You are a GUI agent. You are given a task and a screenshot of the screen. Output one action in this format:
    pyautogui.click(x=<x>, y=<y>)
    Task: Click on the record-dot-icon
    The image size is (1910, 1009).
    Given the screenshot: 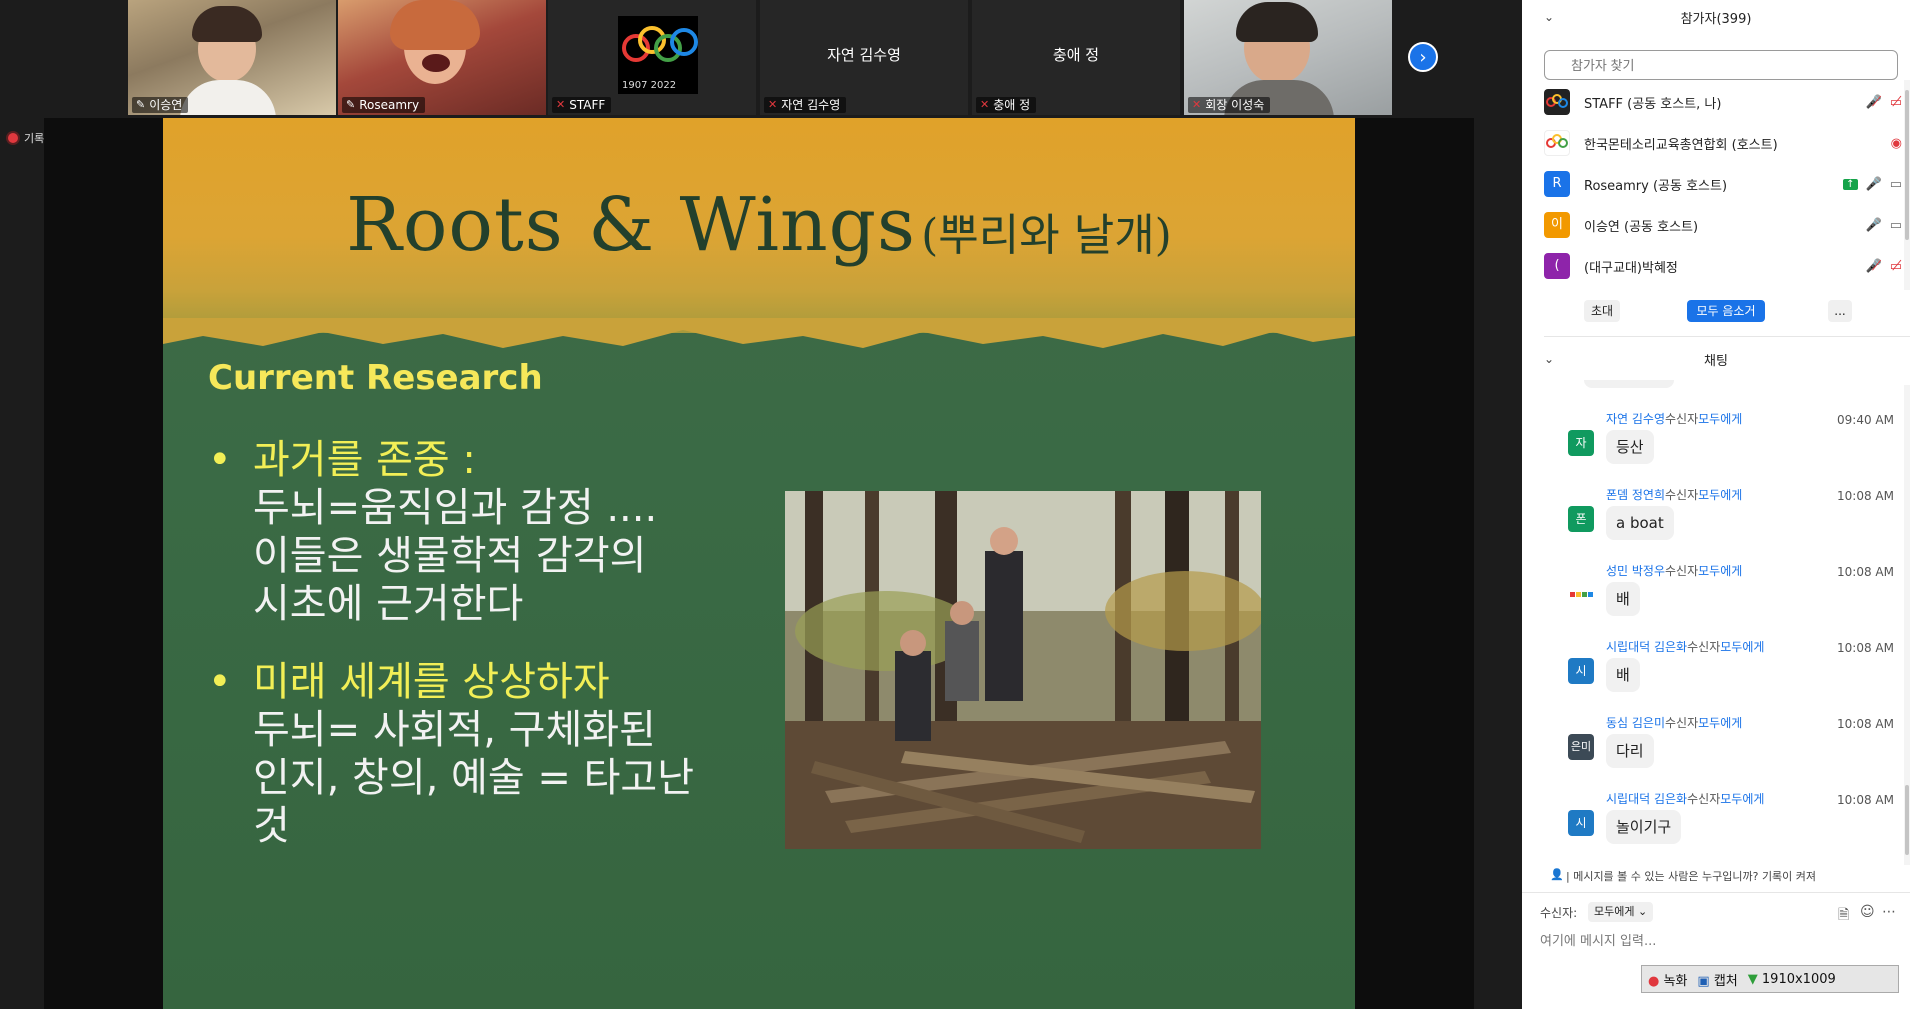 What is the action you would take?
    pyautogui.click(x=13, y=138)
    